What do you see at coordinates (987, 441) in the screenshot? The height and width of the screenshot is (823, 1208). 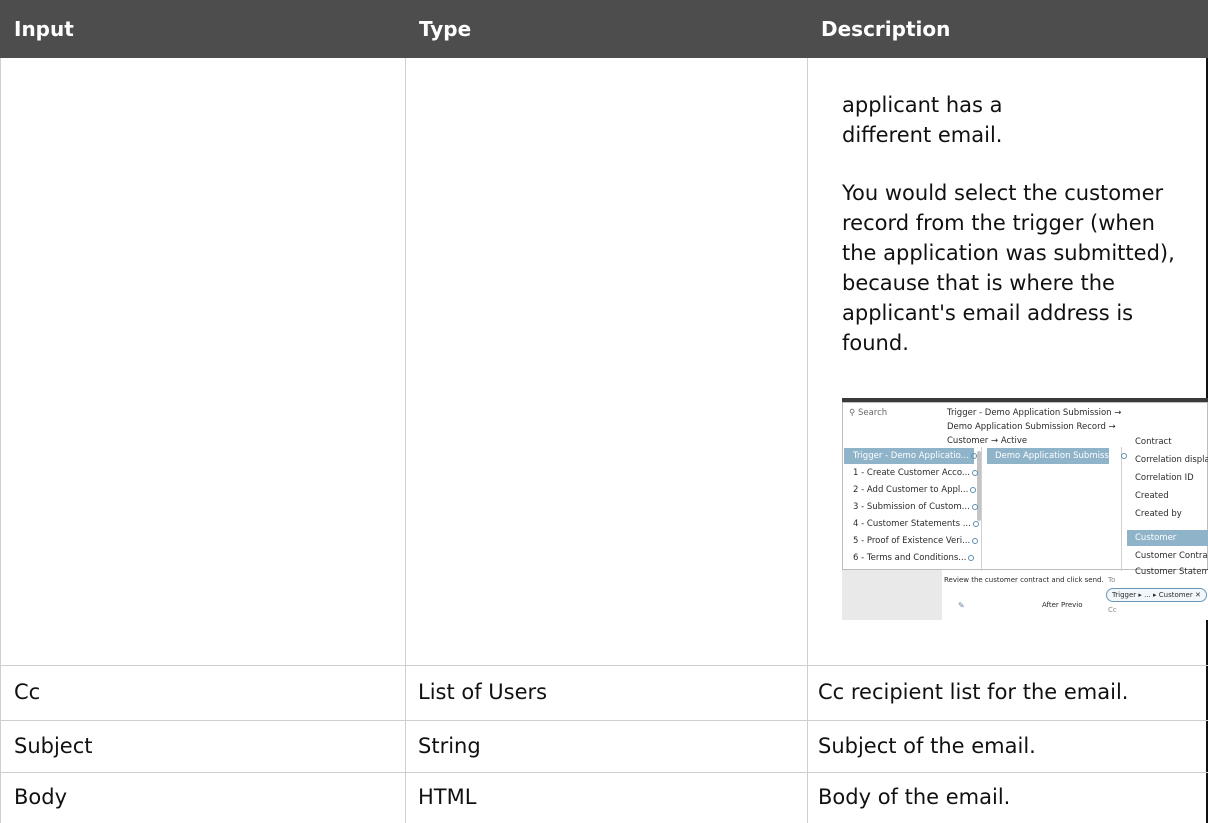 I see `breadcrumb: Customer → Active` at bounding box center [987, 441].